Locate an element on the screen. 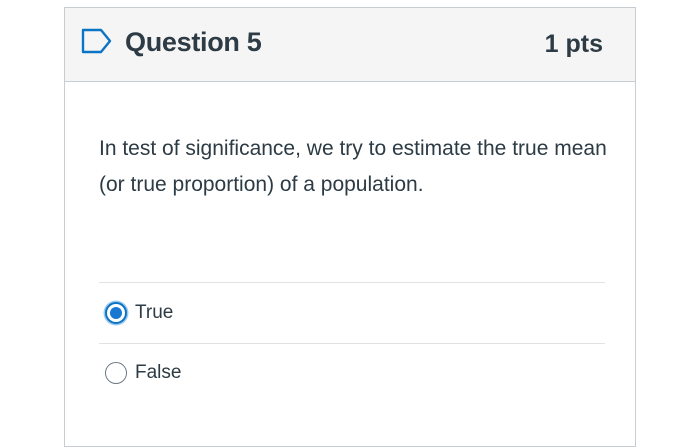  answer-option-true: True is located at coordinates (139, 313).